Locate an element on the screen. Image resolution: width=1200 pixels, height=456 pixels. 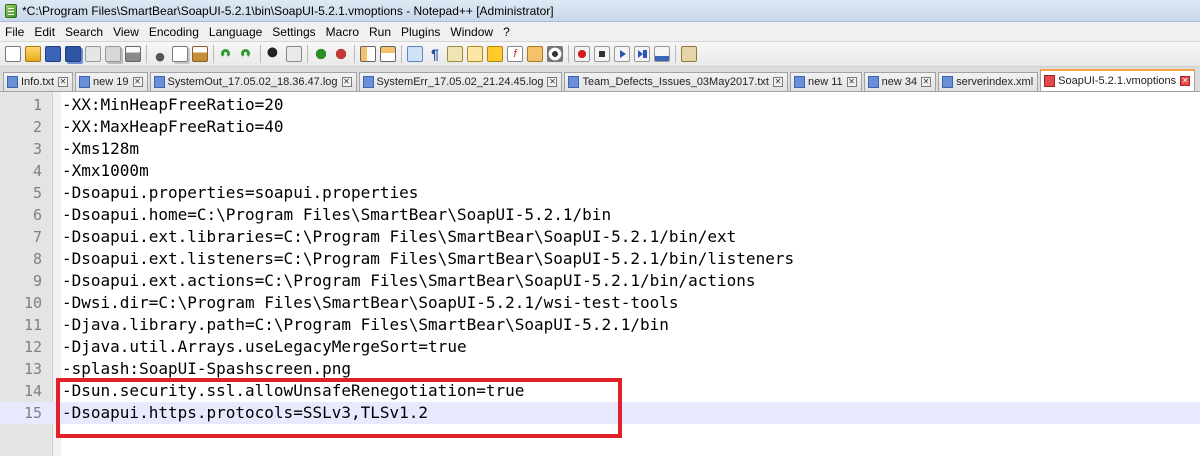
code-text: -XX:MinHeapFreeRatio=20 is located at coordinates (173, 105).